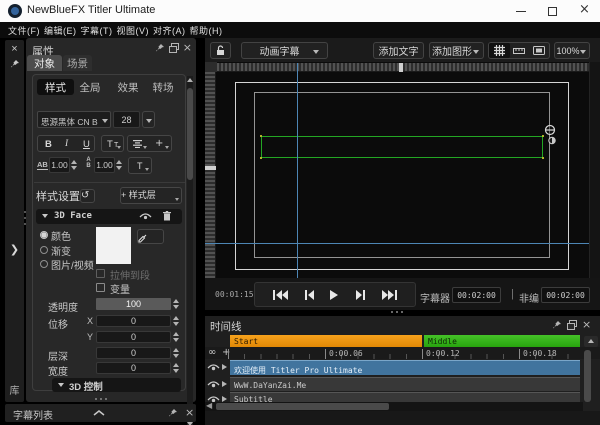 This screenshot has width=600, height=425. What do you see at coordinates (44, 264) in the screenshot?
I see `radio-image-video` at bounding box center [44, 264].